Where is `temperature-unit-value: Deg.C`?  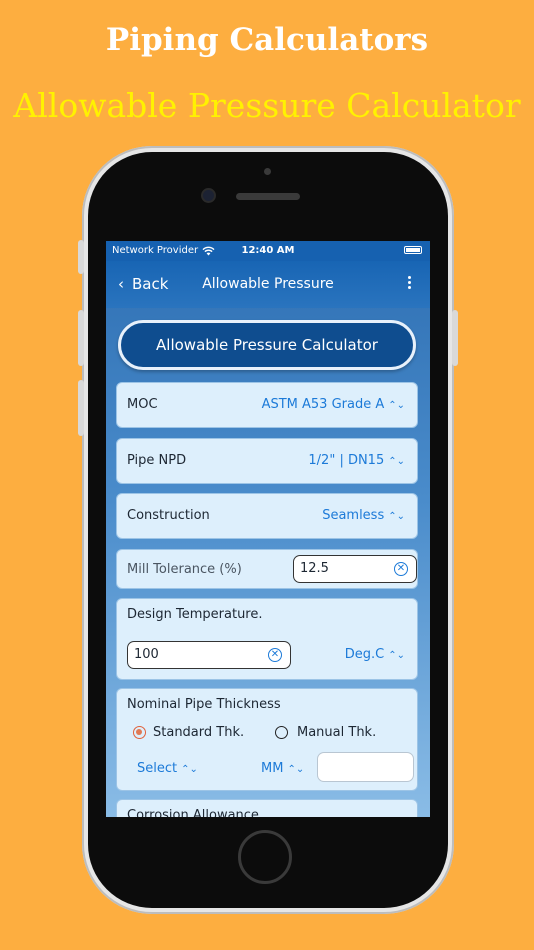 temperature-unit-value: Deg.C is located at coordinates (364, 654).